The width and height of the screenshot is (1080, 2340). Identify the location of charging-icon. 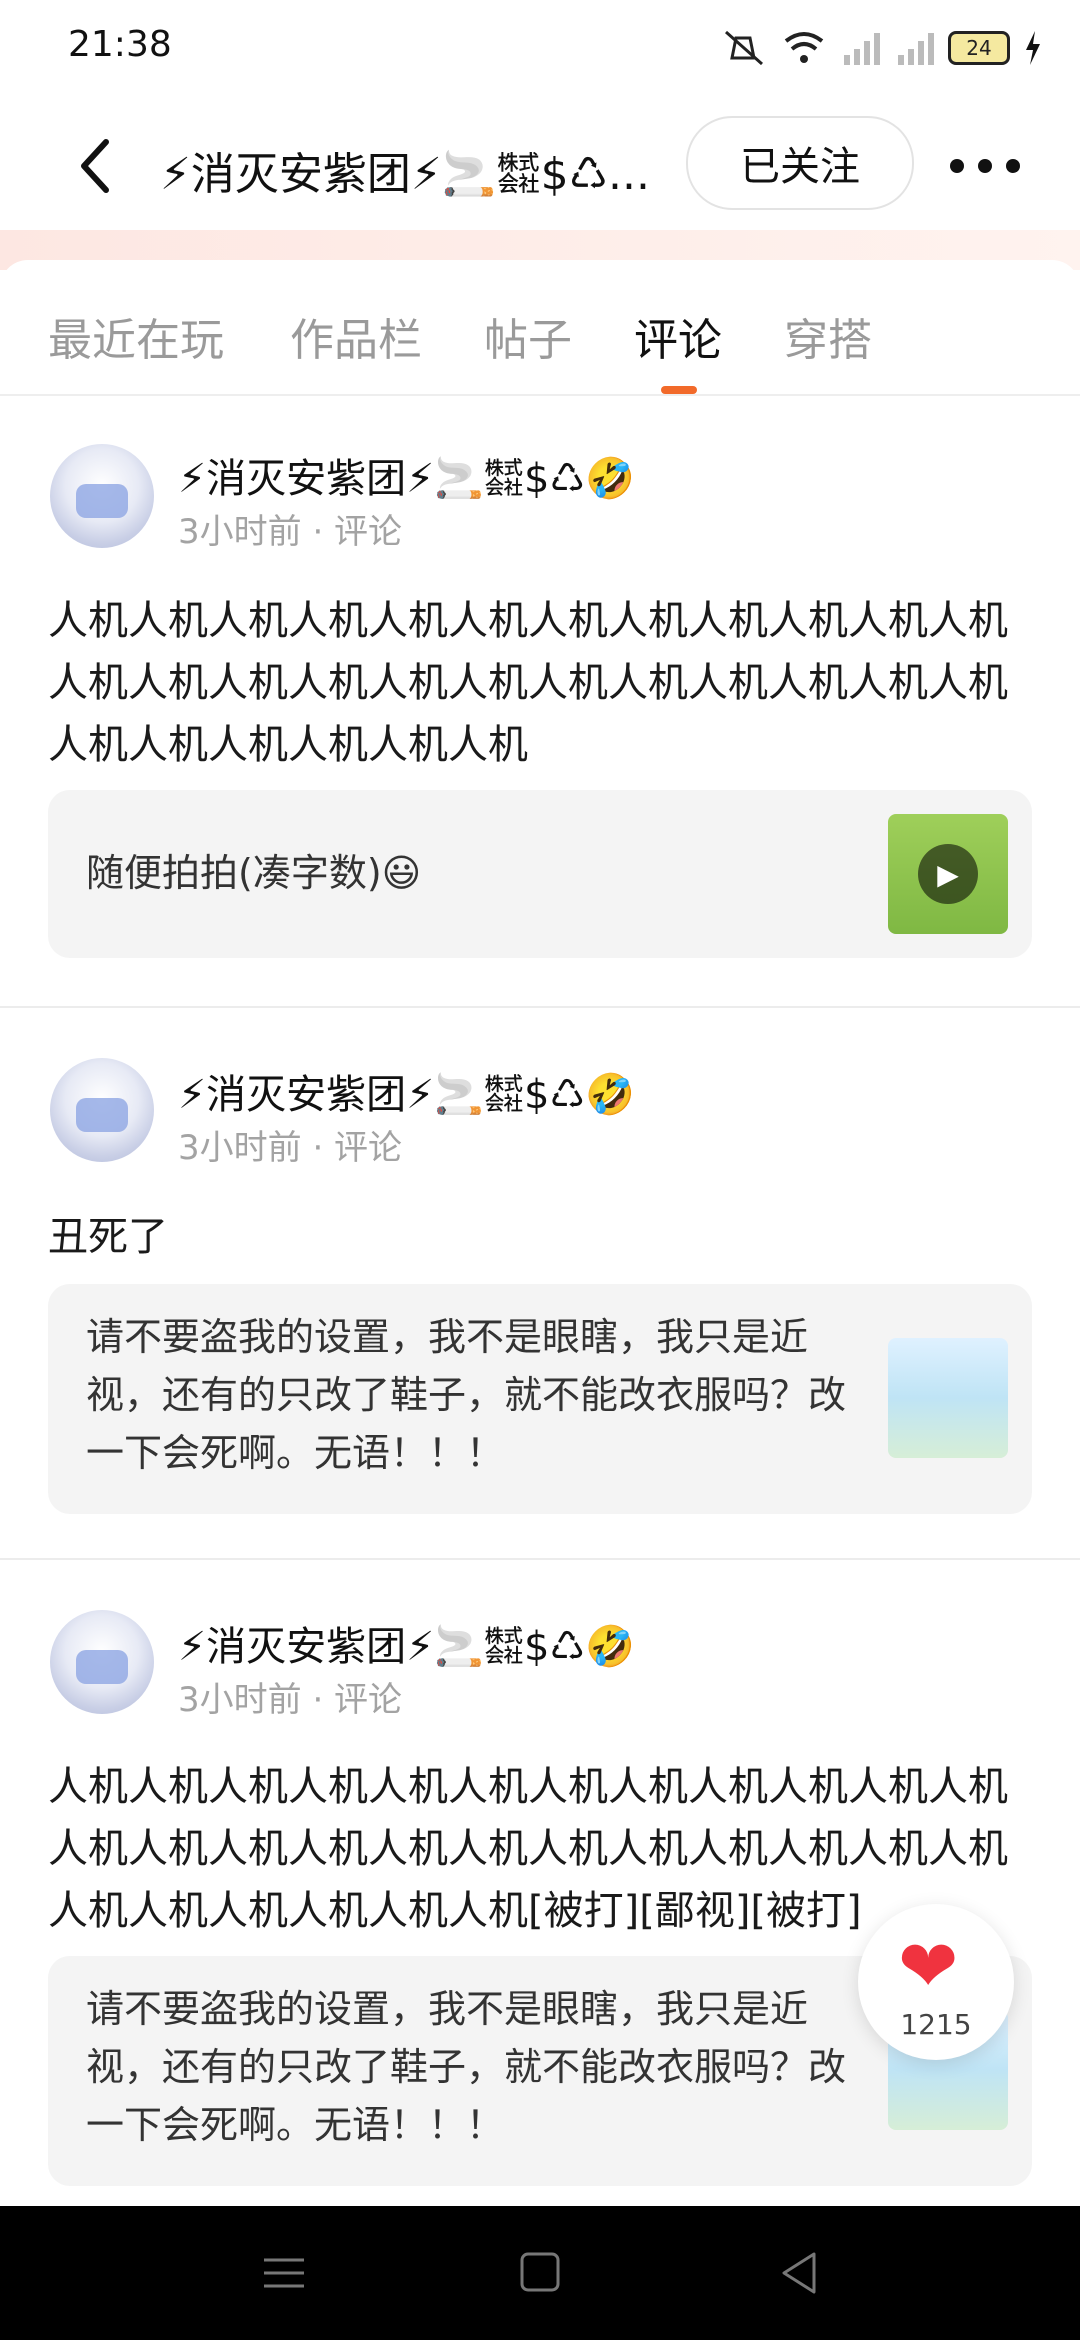
(1033, 48).